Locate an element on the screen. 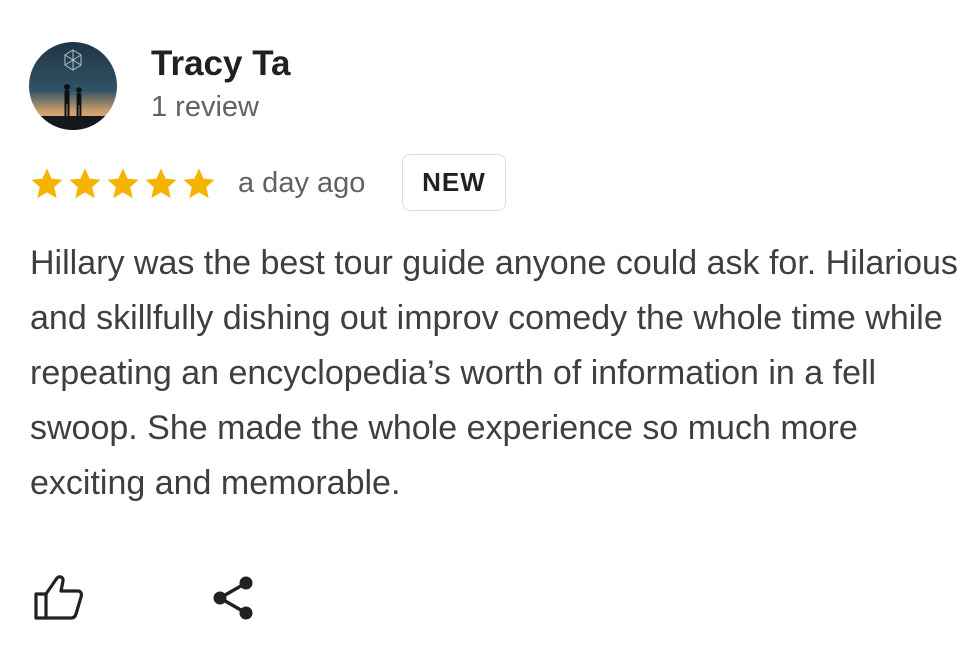  reviewer-avatar is located at coordinates (73, 86).